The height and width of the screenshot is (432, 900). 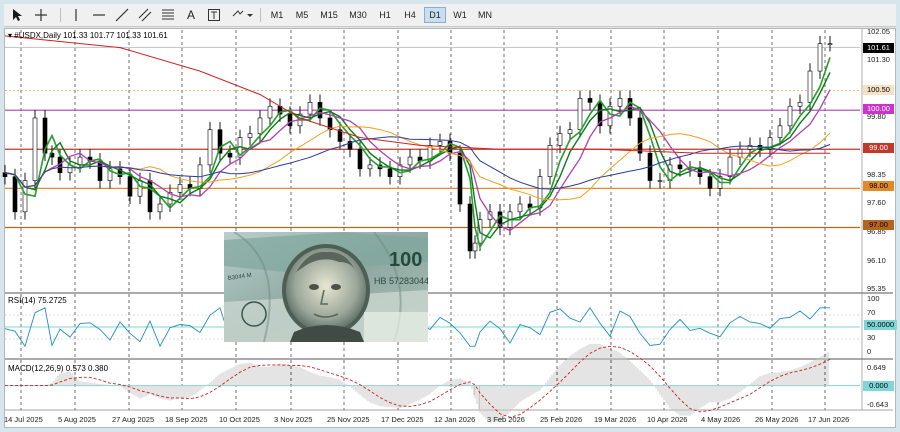 I want to click on rsi-axis-label: 0, so click(x=869, y=351).